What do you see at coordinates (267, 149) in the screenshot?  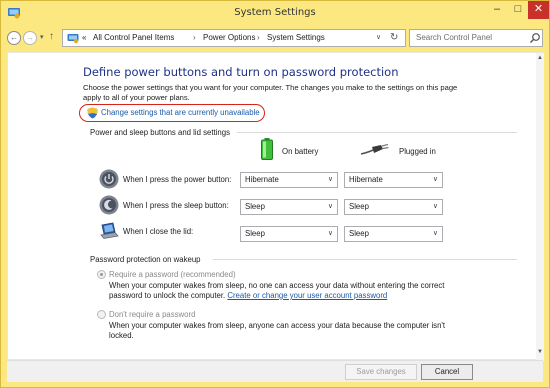 I see `battery-icon` at bounding box center [267, 149].